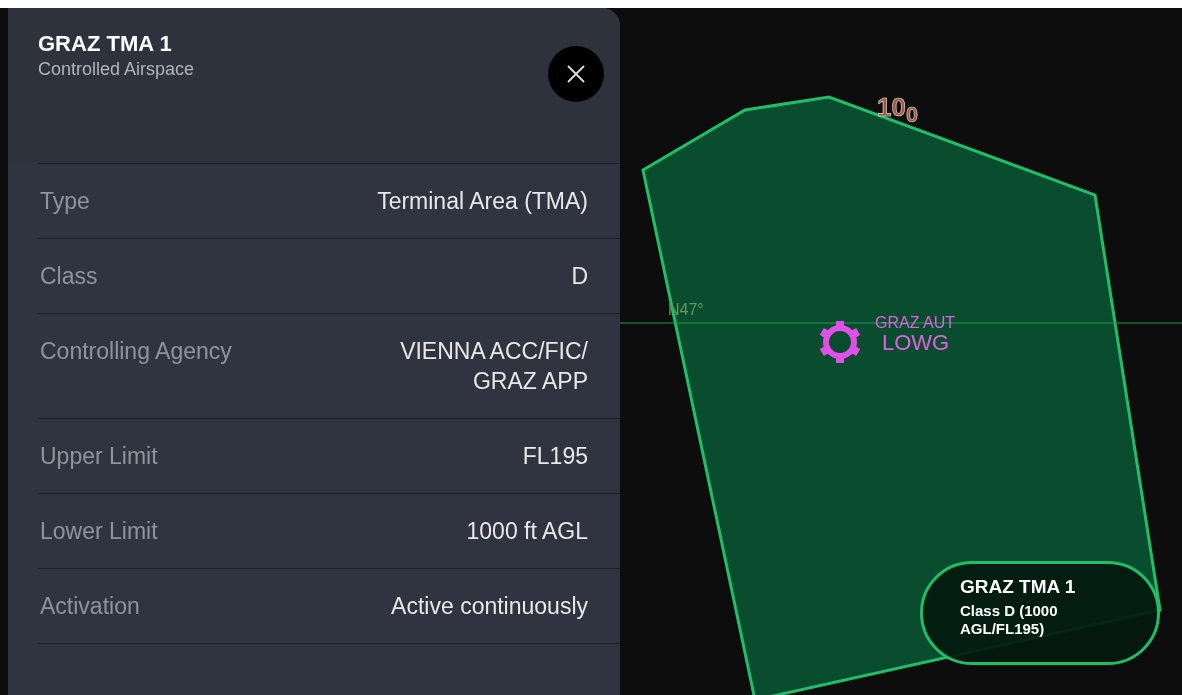  What do you see at coordinates (527, 531) in the screenshot?
I see `property-value: 1000 ft AGL` at bounding box center [527, 531].